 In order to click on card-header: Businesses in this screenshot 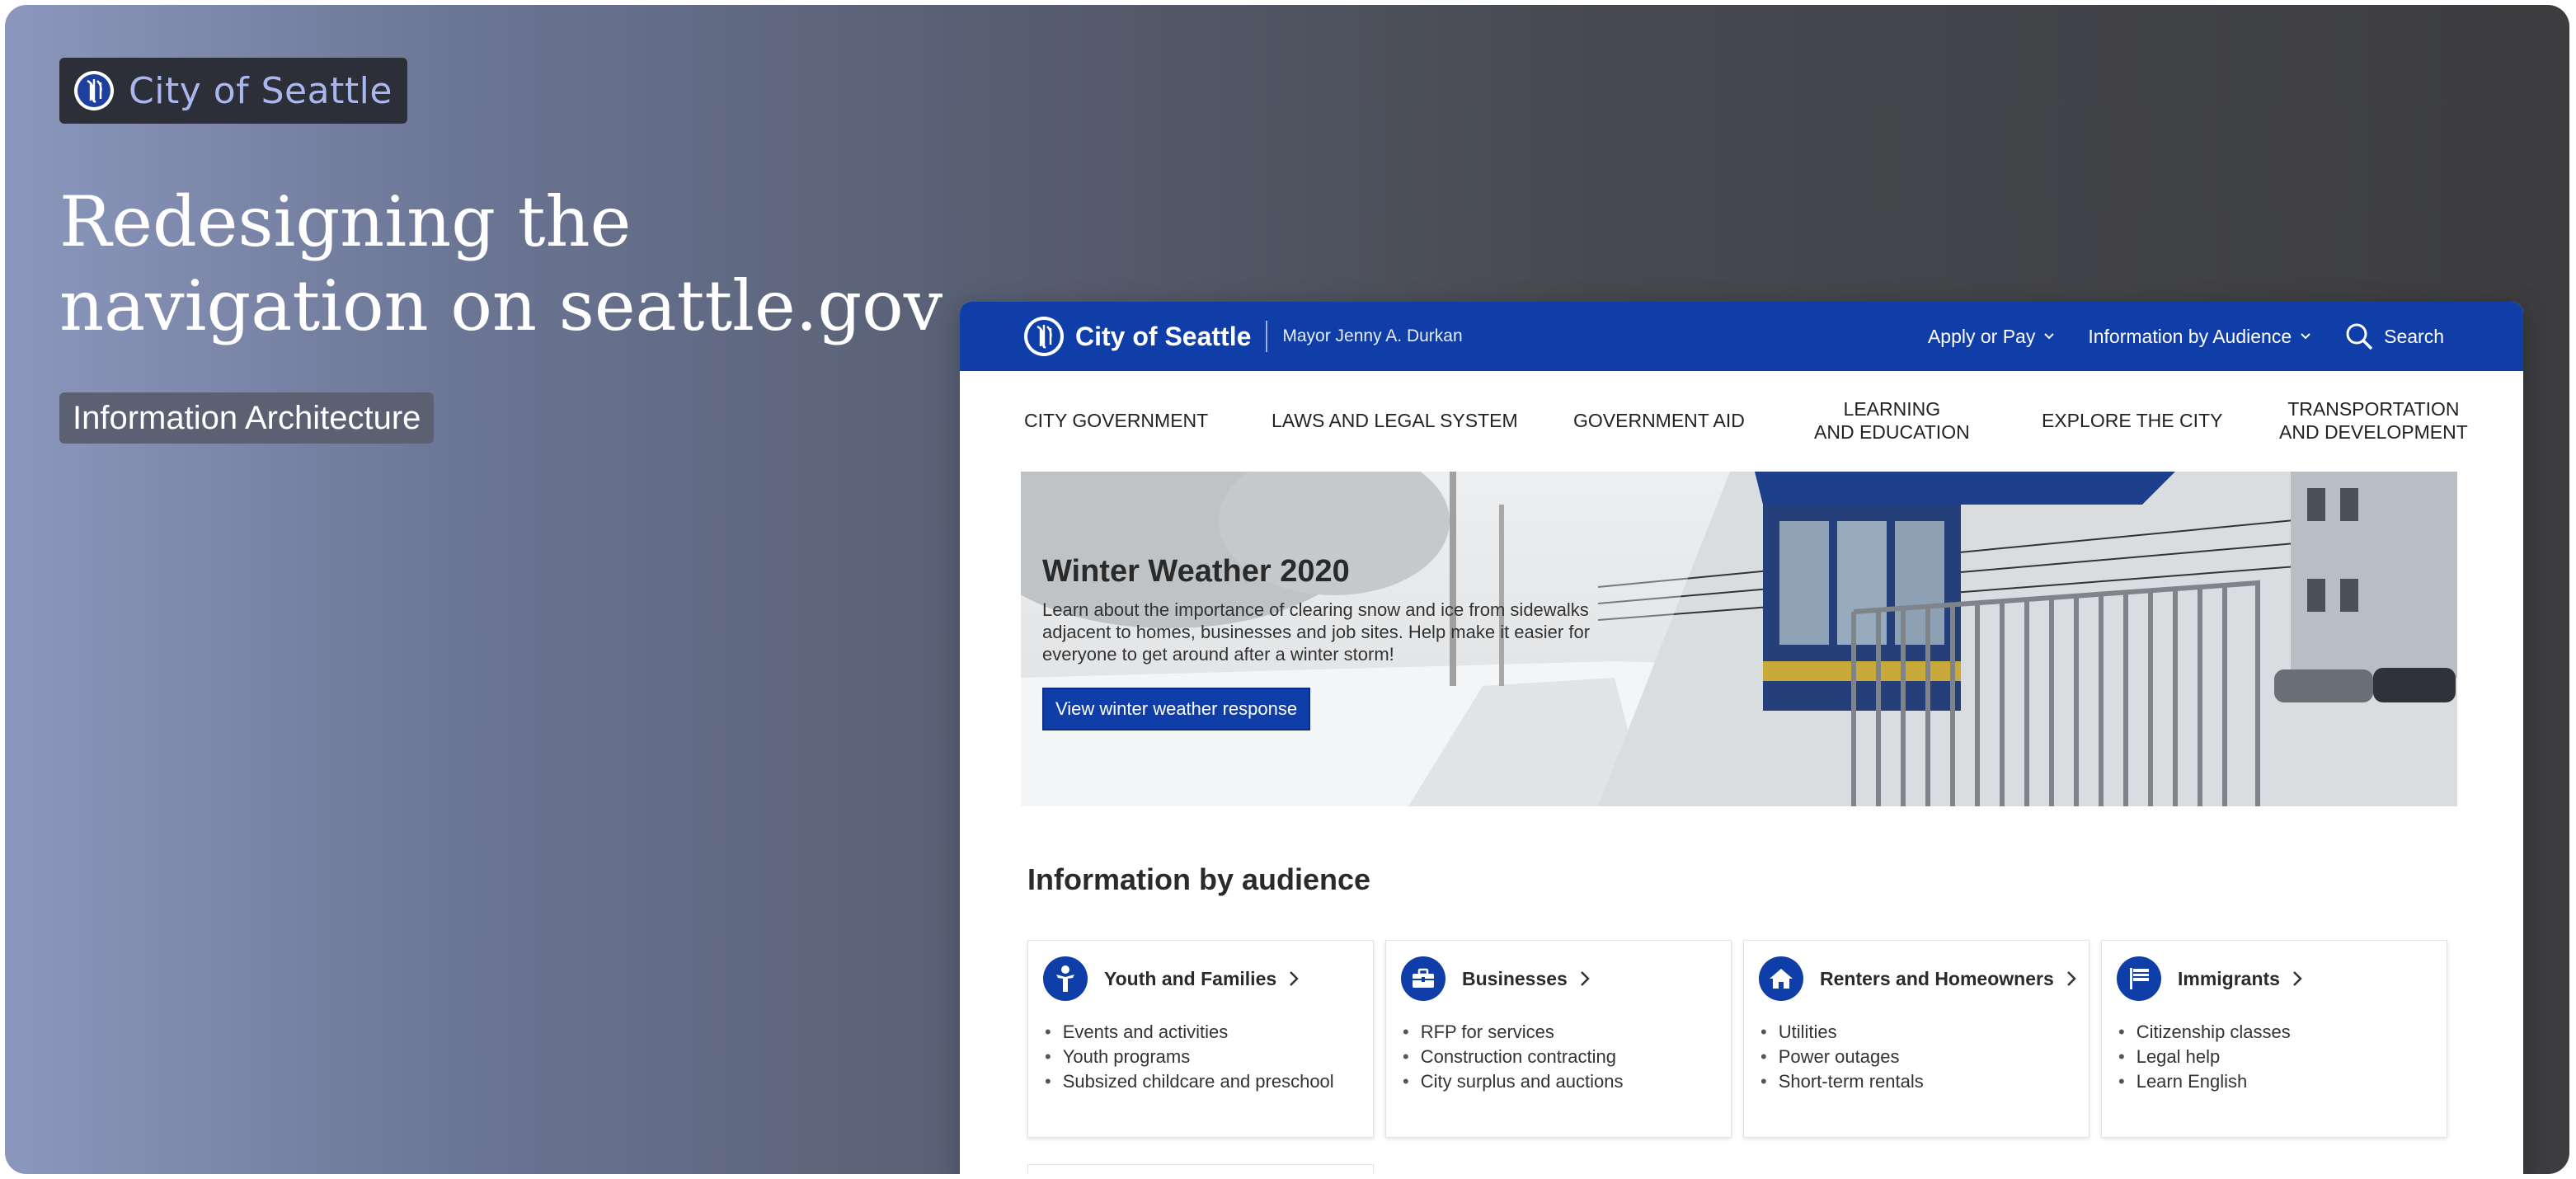, I will do `click(1496, 979)`.